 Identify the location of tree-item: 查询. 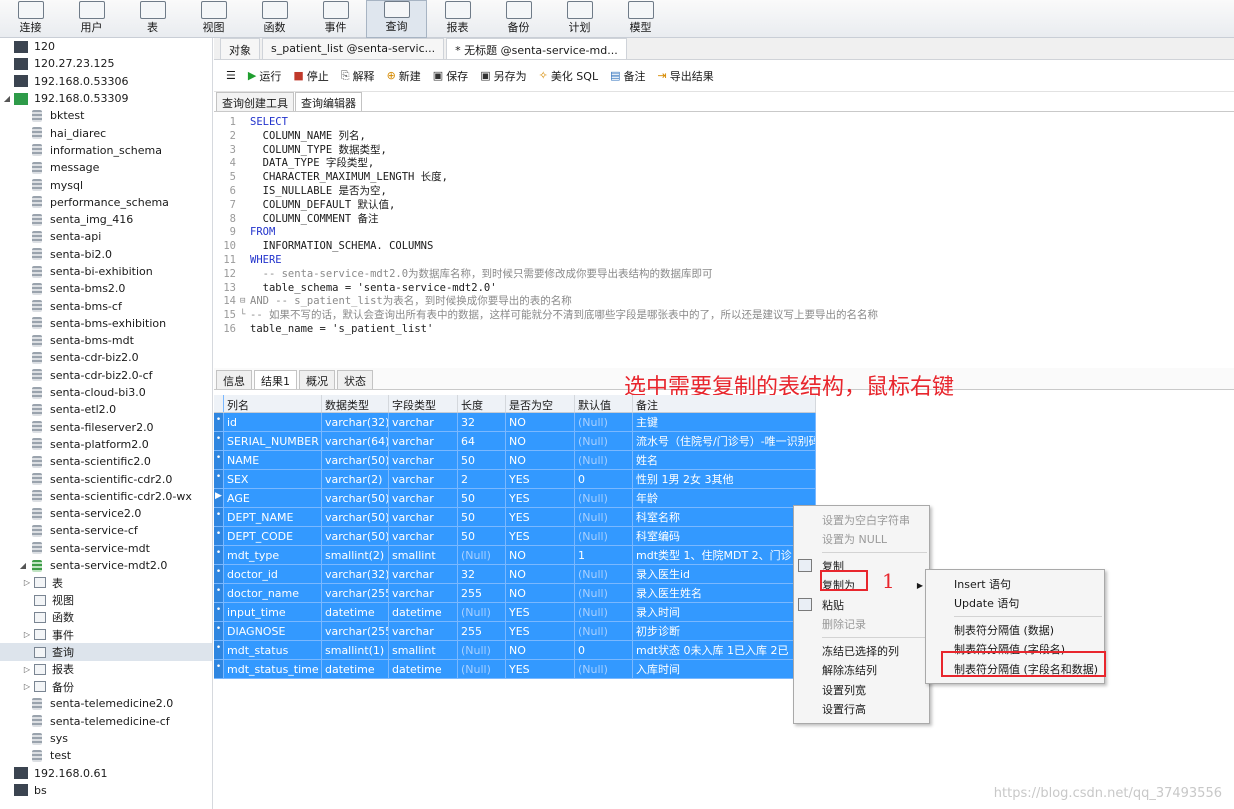
(106, 652).